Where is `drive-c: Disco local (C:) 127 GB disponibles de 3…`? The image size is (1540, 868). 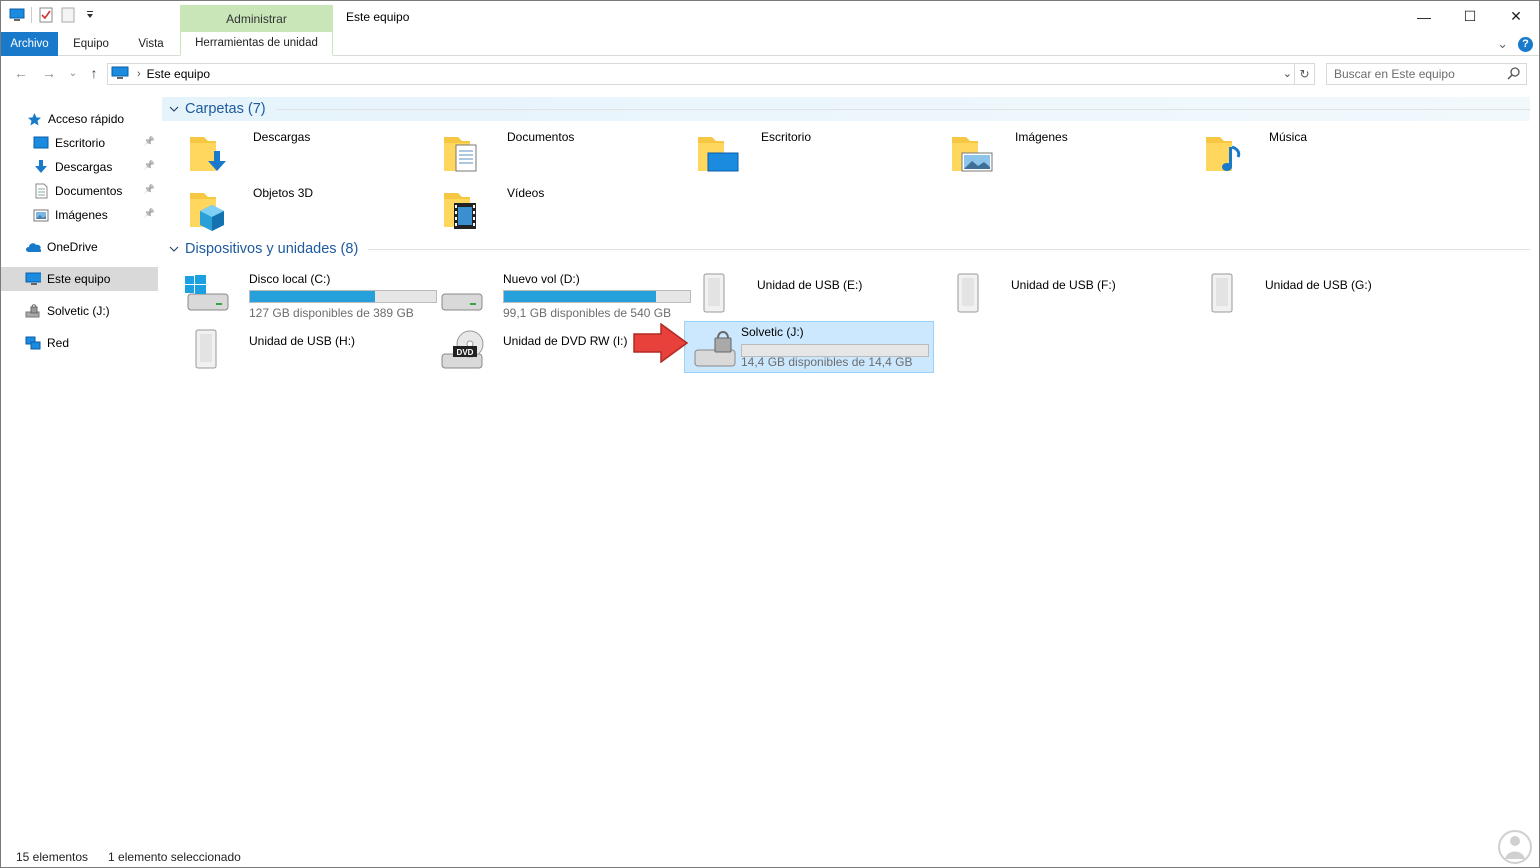
drive-c: Disco local (C:) 127 GB disponibles de 3… is located at coordinates (307, 294).